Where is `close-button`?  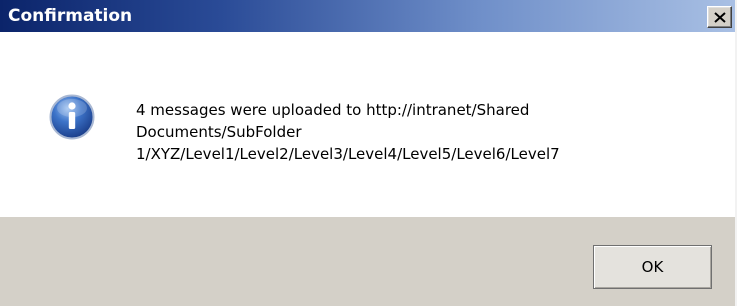 close-button is located at coordinates (719, 17).